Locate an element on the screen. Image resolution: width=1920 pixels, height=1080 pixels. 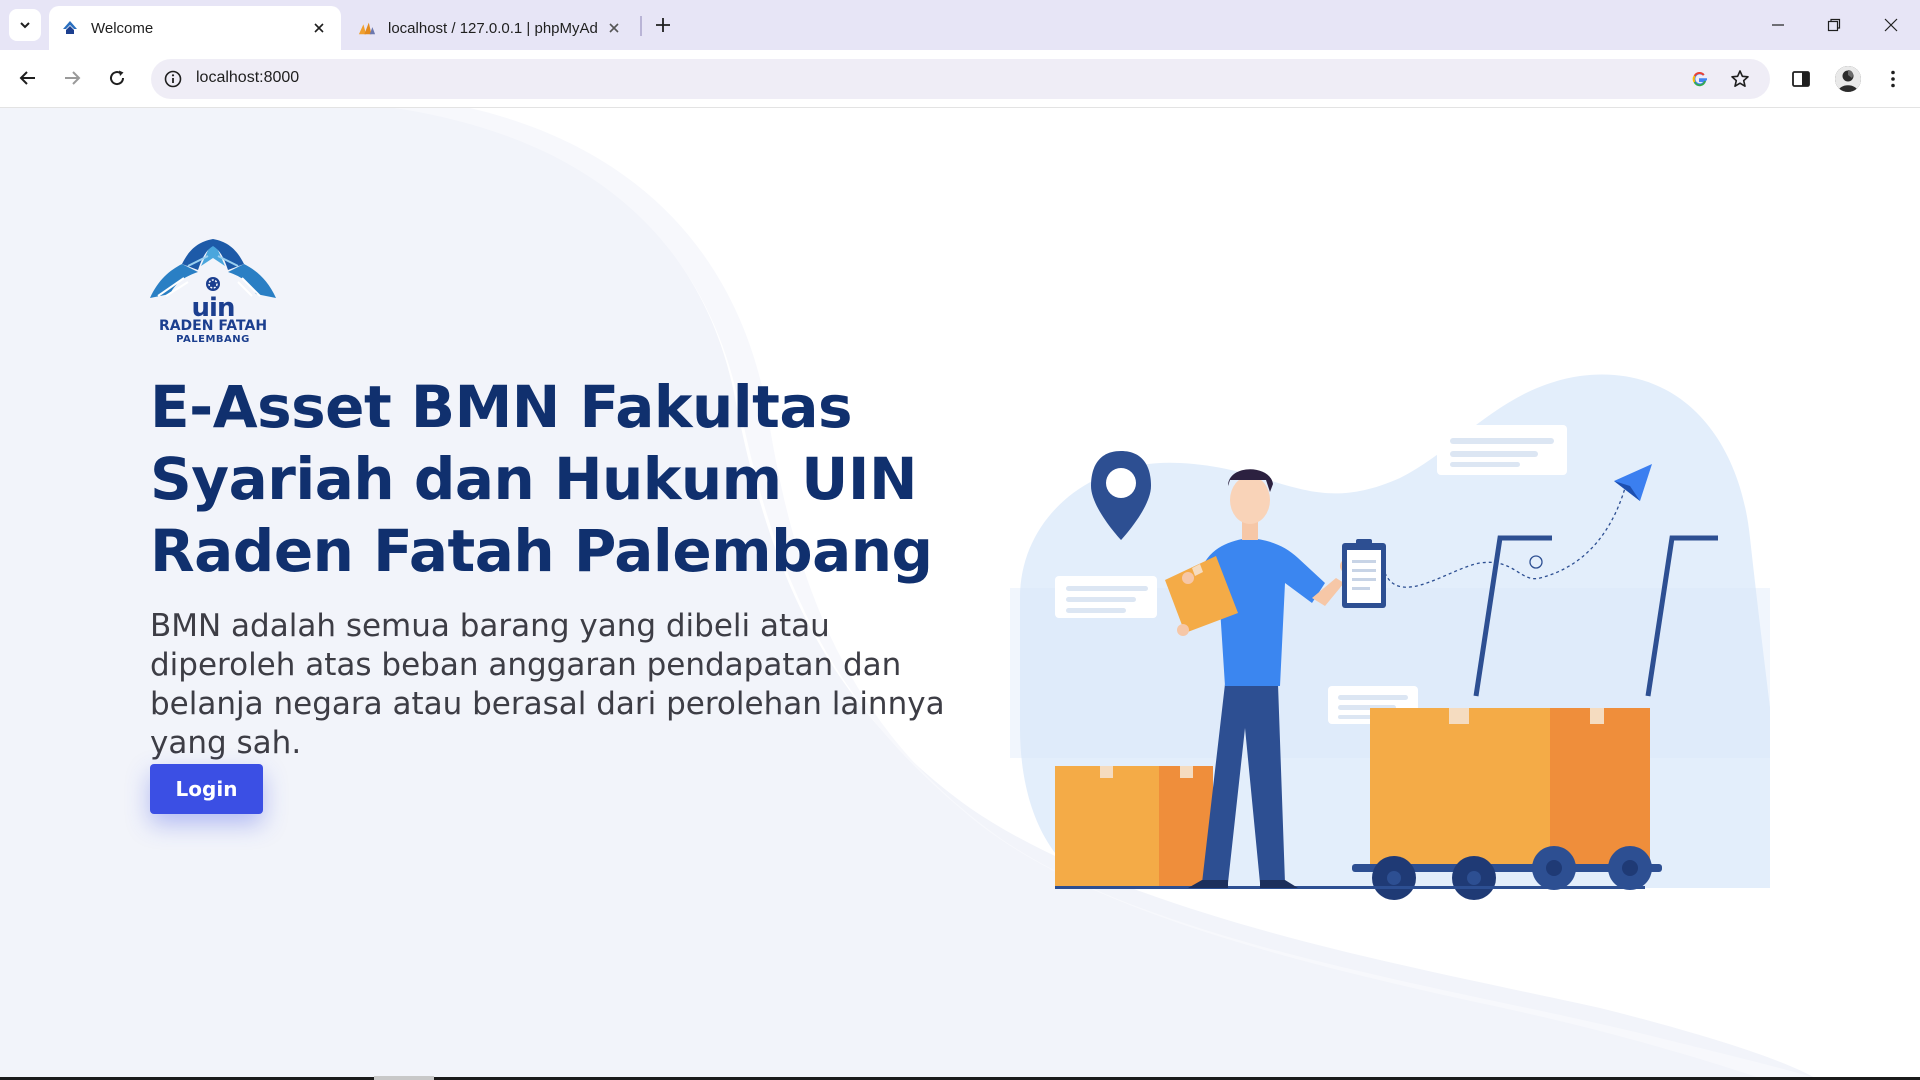
close-icon is located at coordinates (1891, 25).